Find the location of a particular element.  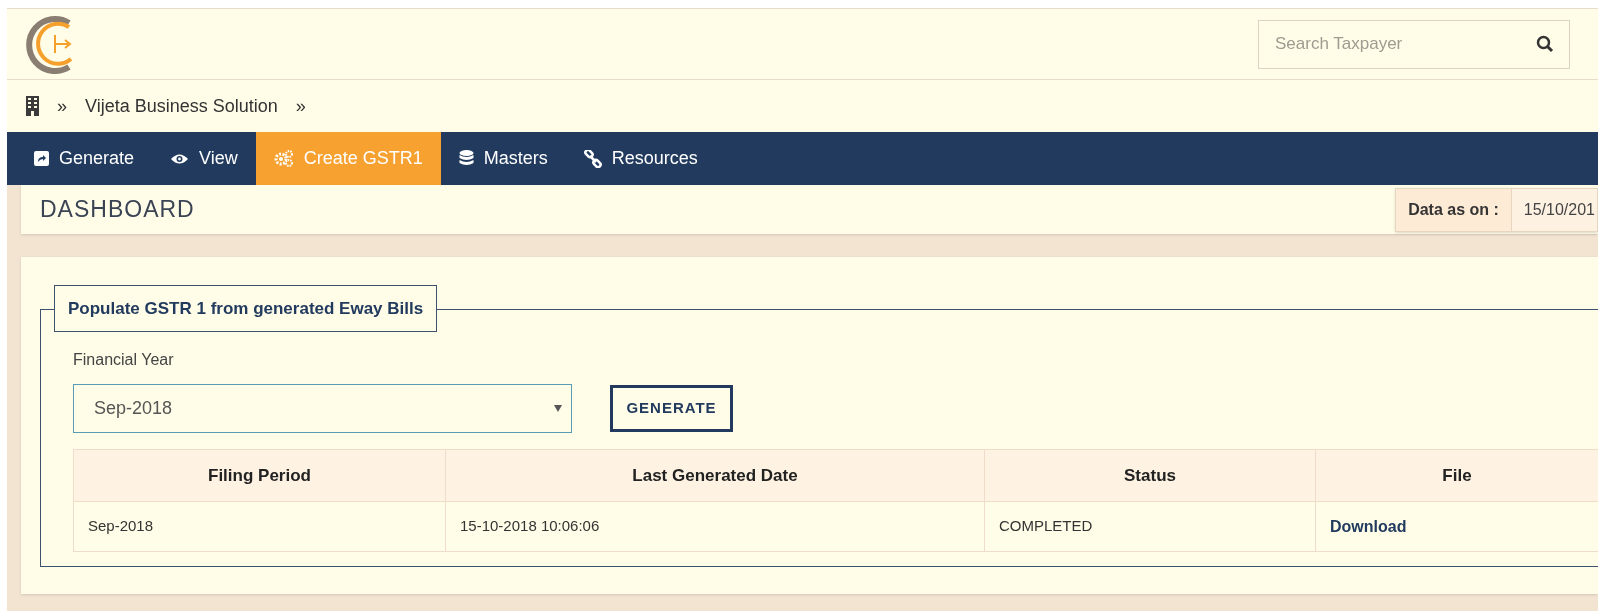

field-label: Financial Year is located at coordinates (124, 360).